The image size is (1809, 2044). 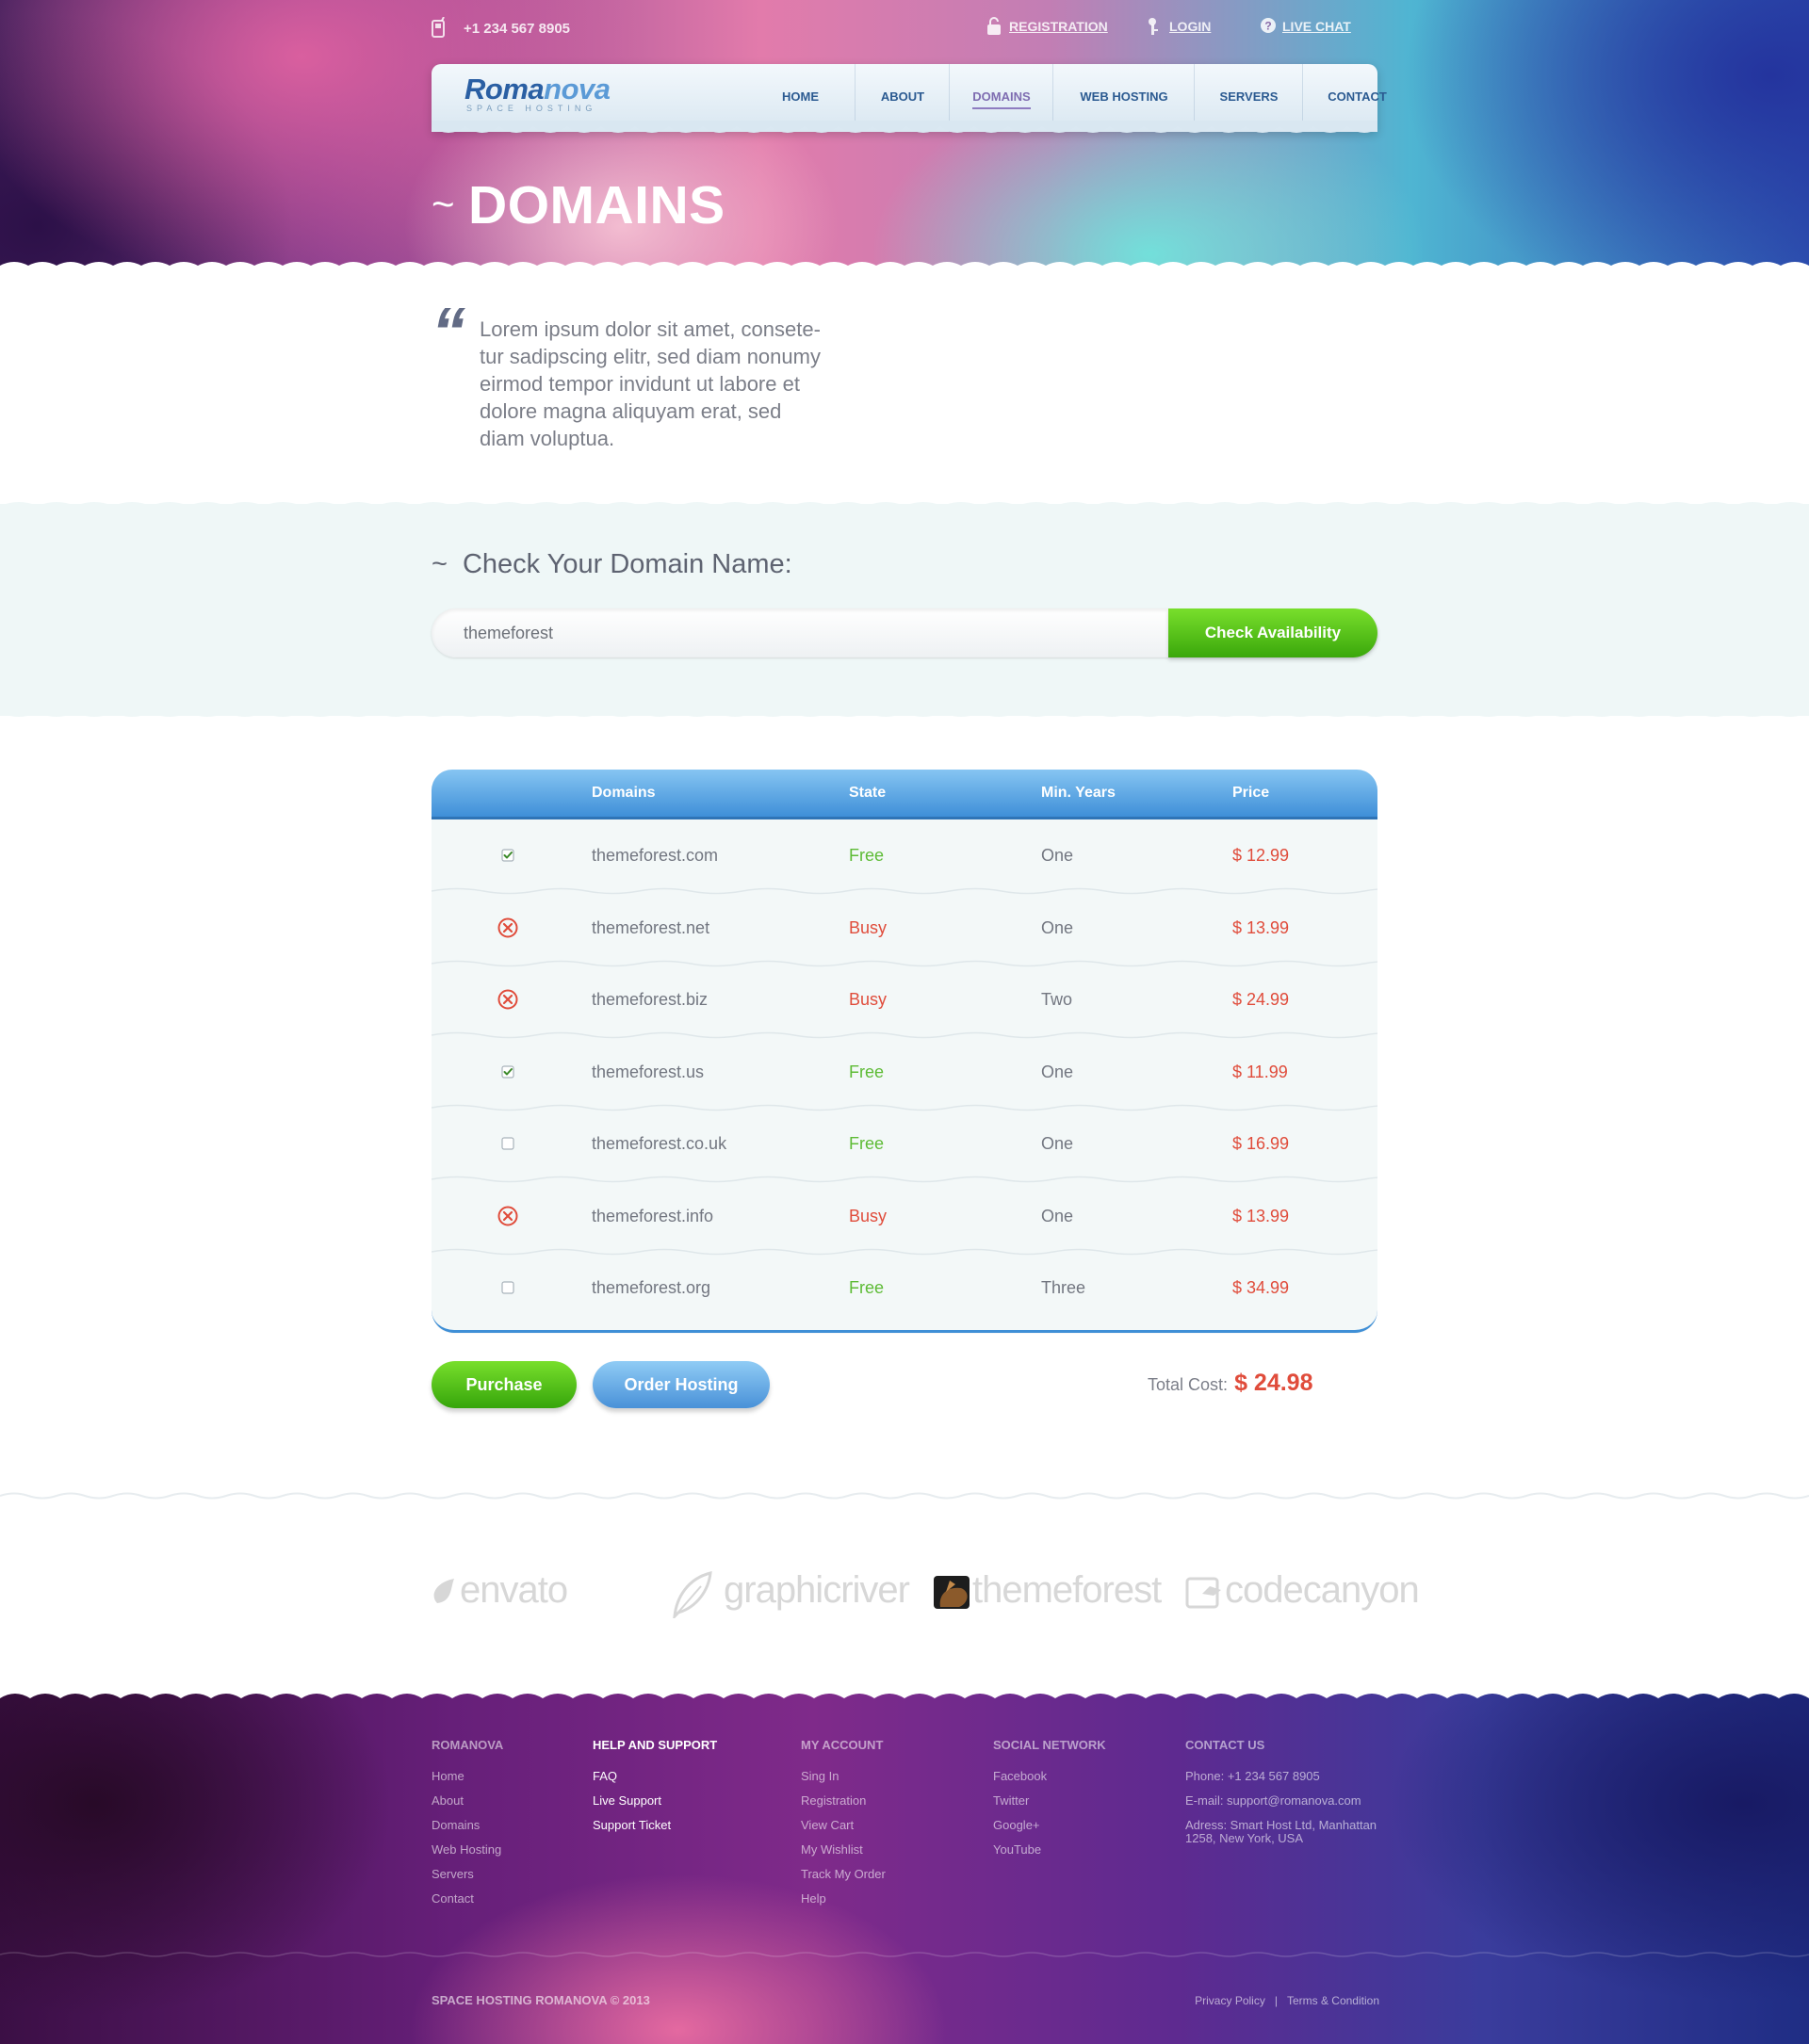 What do you see at coordinates (1049, 1806) in the screenshot?
I see `footer-link-twitter: Twitter` at bounding box center [1049, 1806].